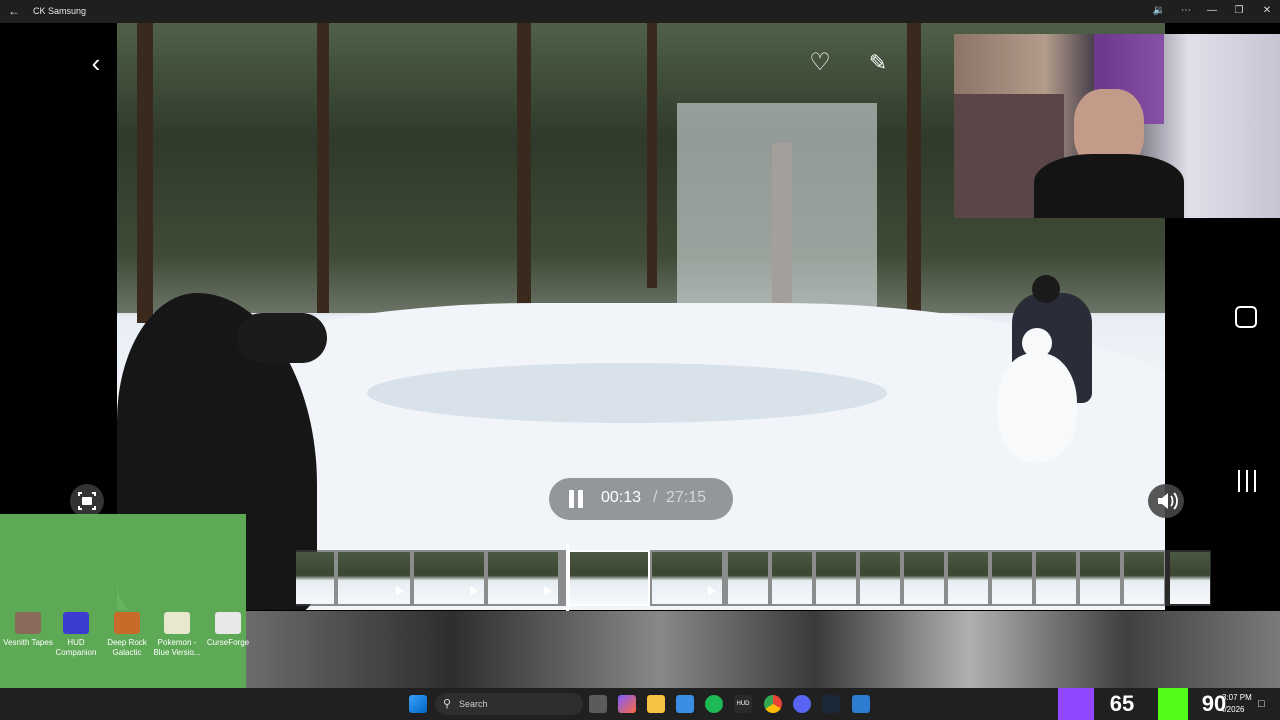  I want to click on close-button: ✕, so click(1267, 11).